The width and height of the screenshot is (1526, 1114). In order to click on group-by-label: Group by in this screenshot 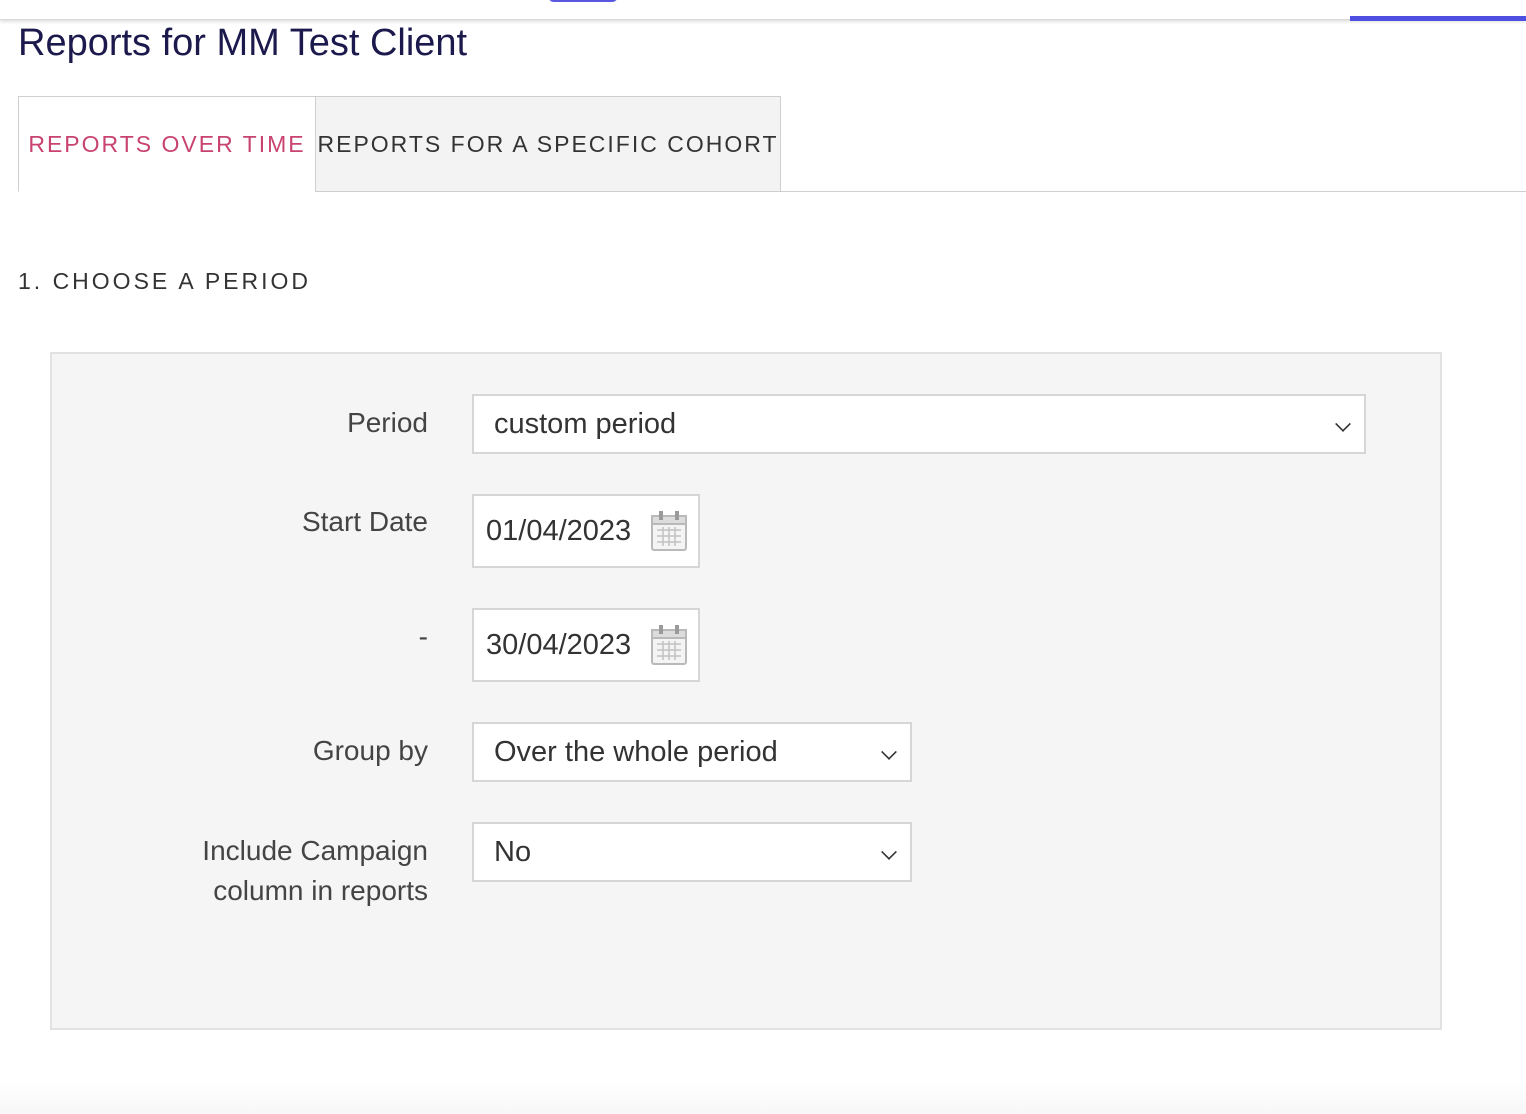, I will do `click(370, 750)`.